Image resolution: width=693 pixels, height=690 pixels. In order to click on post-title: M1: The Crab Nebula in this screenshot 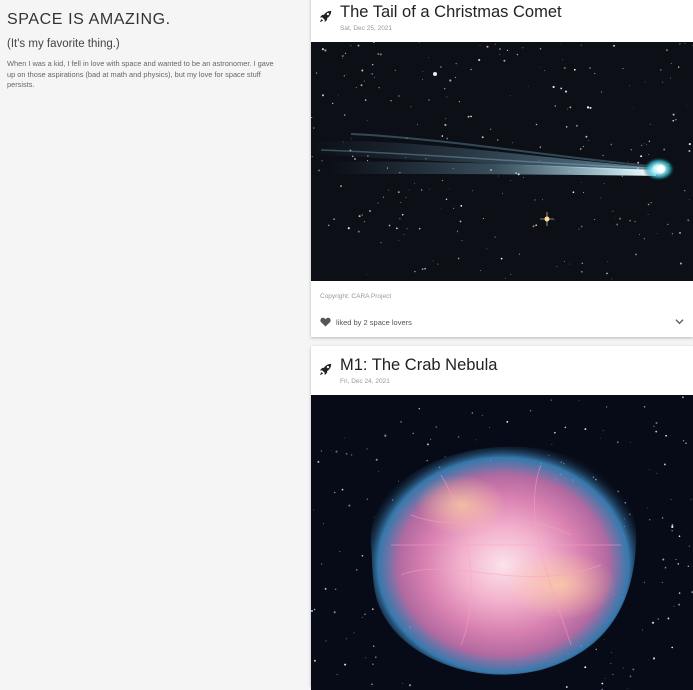, I will do `click(418, 365)`.